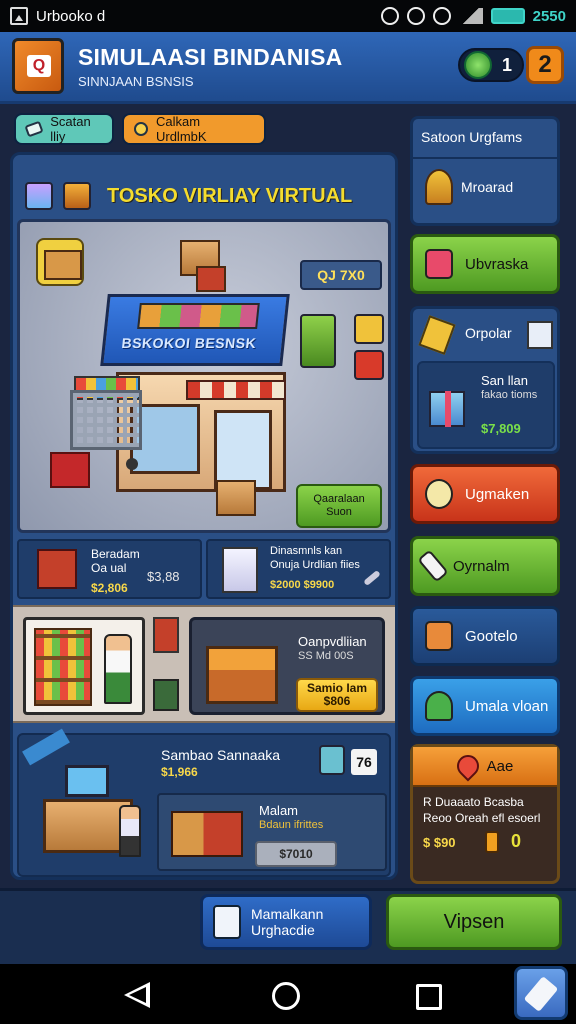 This screenshot has width=576, height=1024. Describe the element at coordinates (236, 390) in the screenshot. I see `store-awning` at that location.